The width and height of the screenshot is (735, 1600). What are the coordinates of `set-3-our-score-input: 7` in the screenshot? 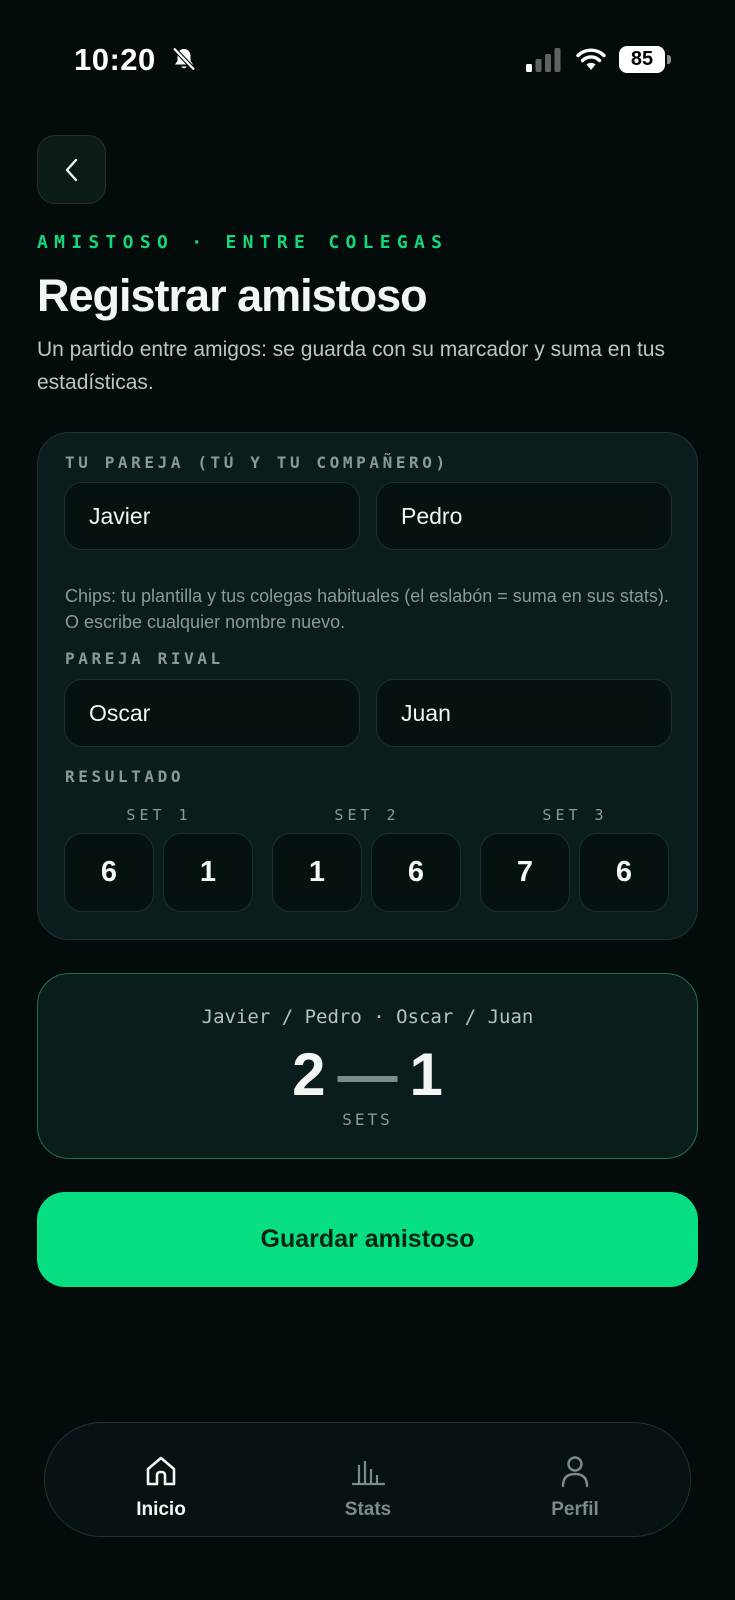 It's located at (525, 872).